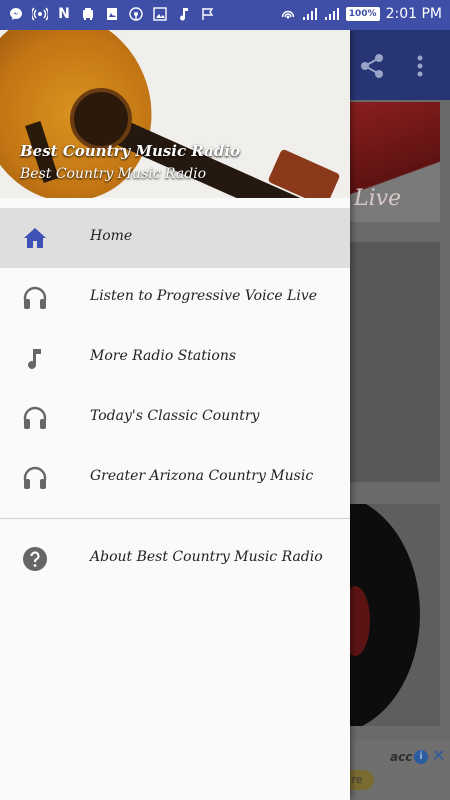  I want to click on background-toolbar, so click(400, 65).